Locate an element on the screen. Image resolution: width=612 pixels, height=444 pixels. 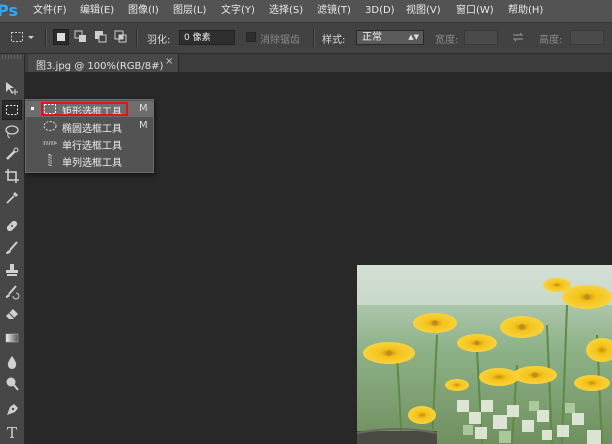
eraser-icon is located at coordinates (12, 314).